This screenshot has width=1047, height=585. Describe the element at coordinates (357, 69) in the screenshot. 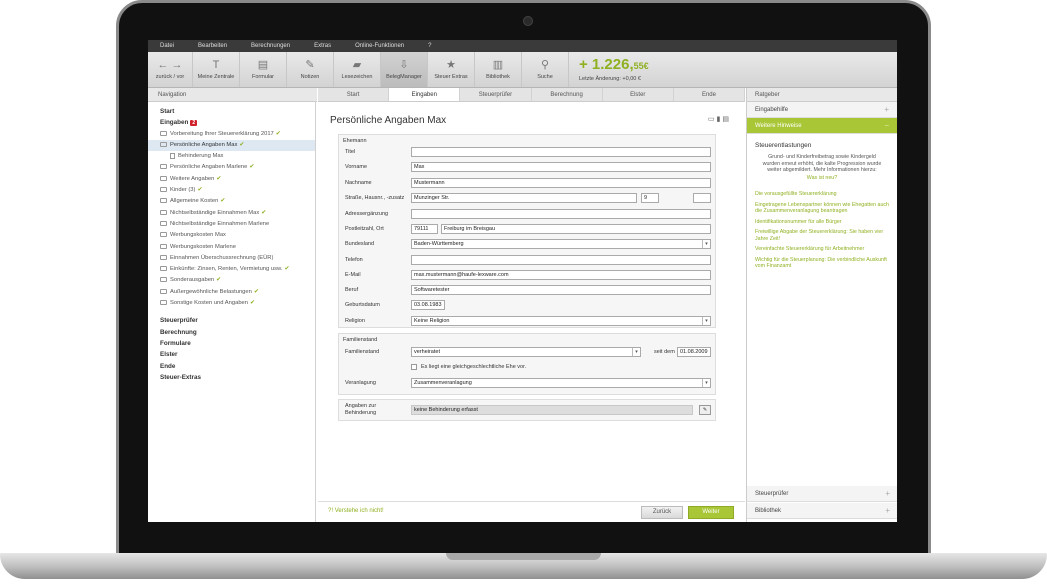

I see `toolbar-lesezeichen: ▰ Lesezeichen` at that location.